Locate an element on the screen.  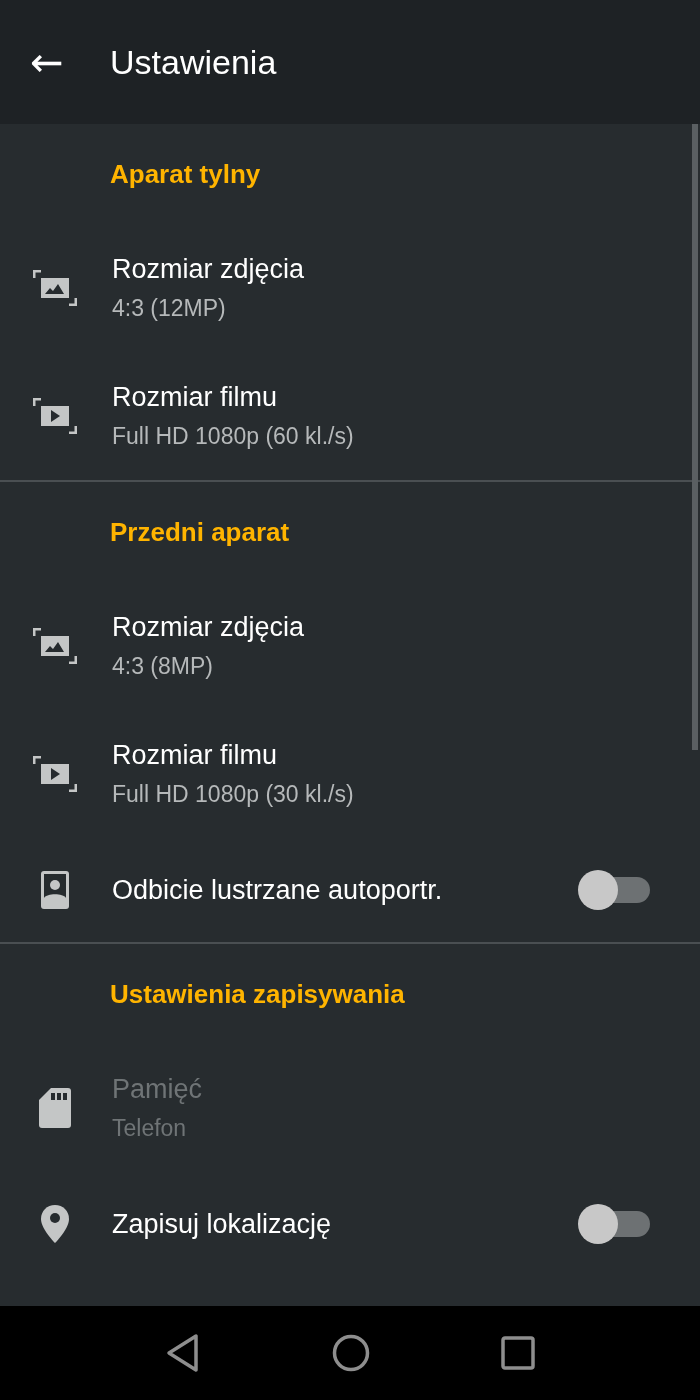
portrait-icon is located at coordinates (55, 890).